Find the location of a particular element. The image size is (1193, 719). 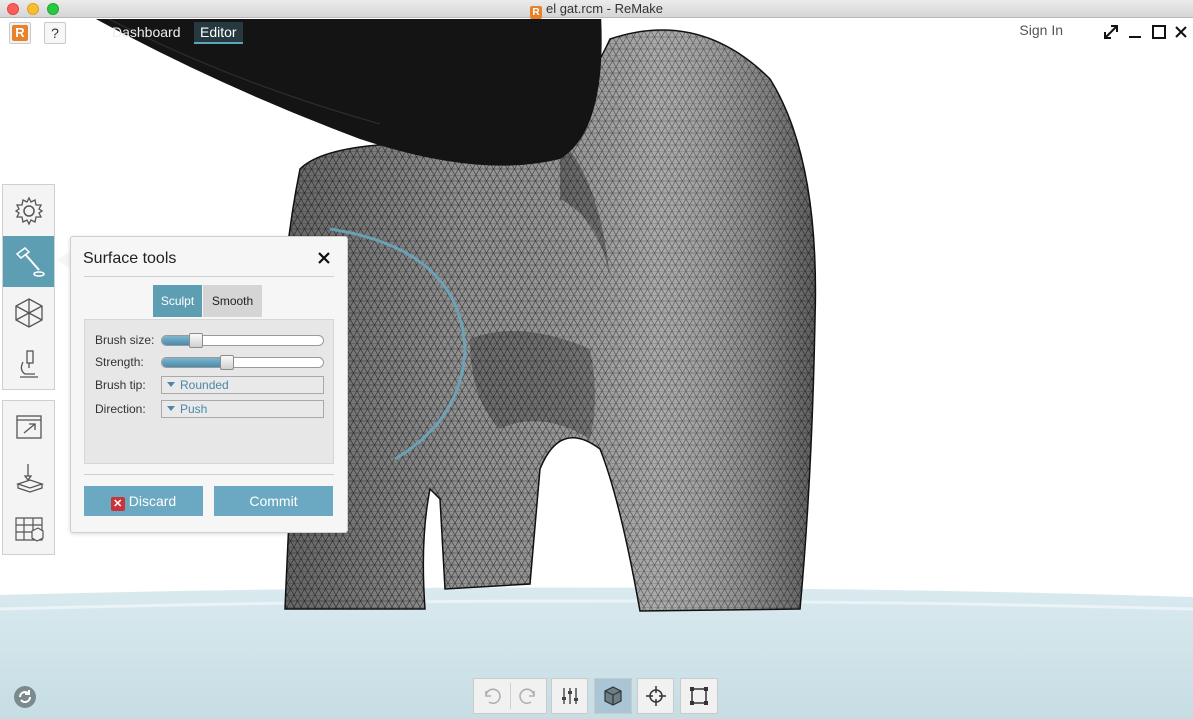

hexagon-mesh-icon is located at coordinates (28, 312).